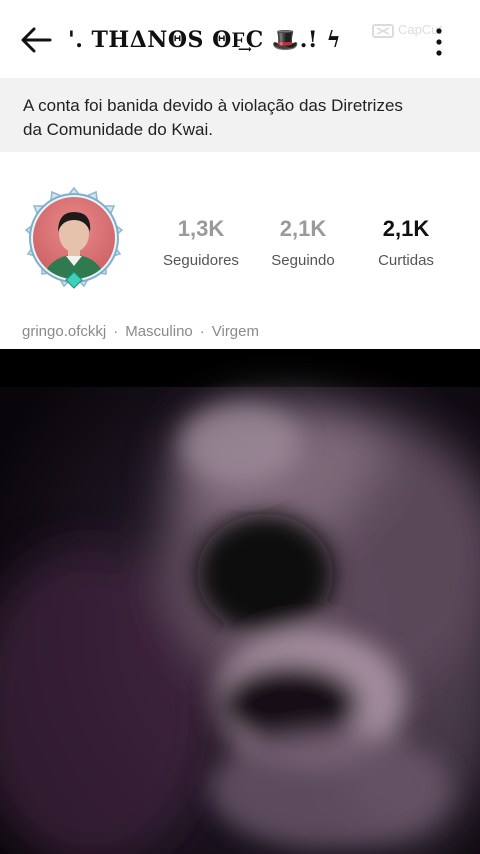  I want to click on followers-count: 1,3K, so click(201, 228).